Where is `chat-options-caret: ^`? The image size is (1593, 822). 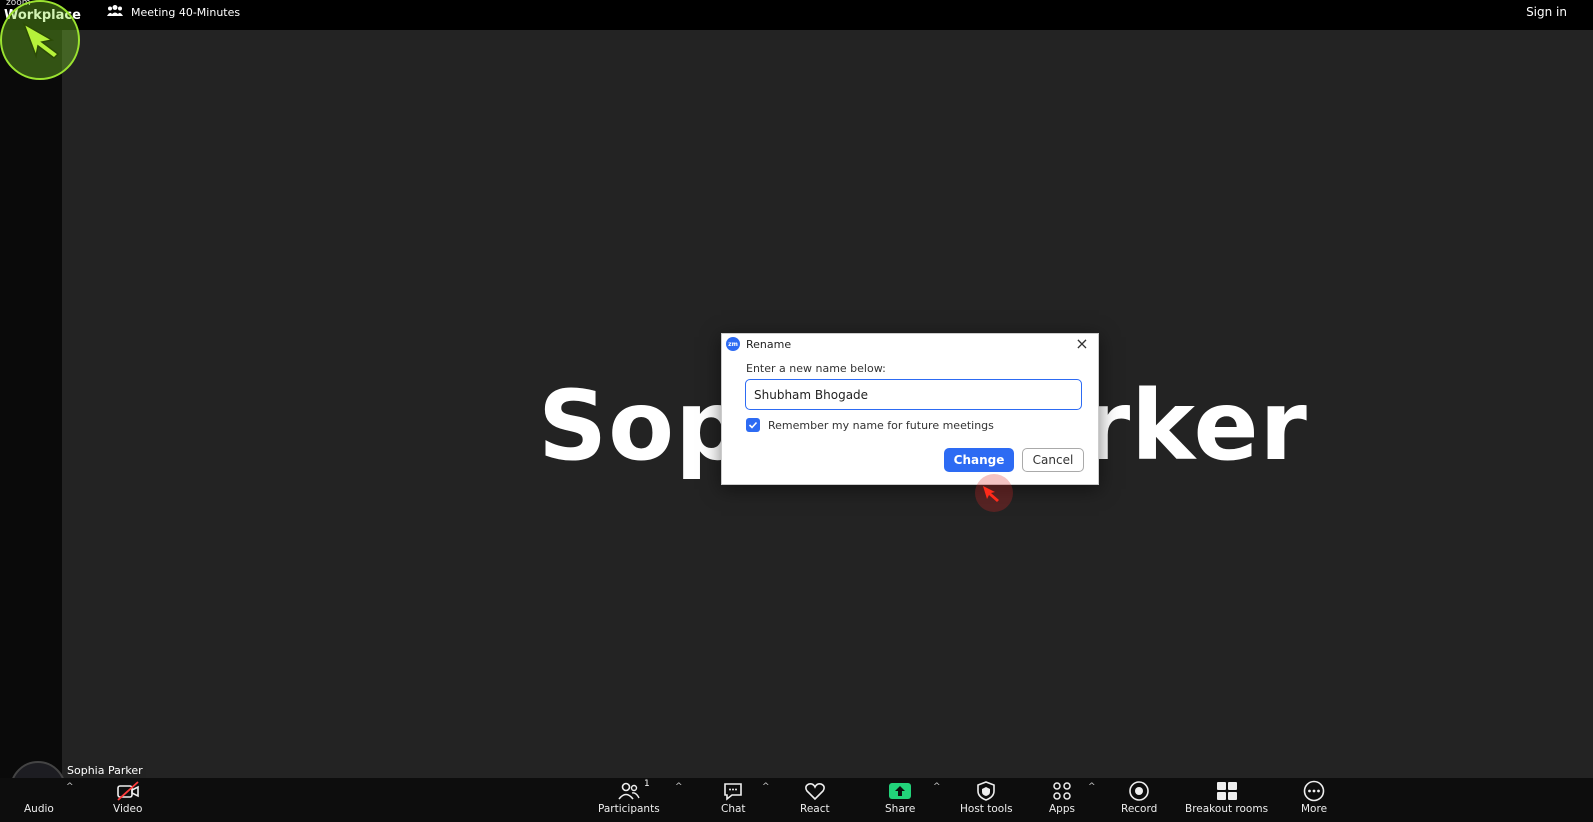 chat-options-caret: ^ is located at coordinates (766, 787).